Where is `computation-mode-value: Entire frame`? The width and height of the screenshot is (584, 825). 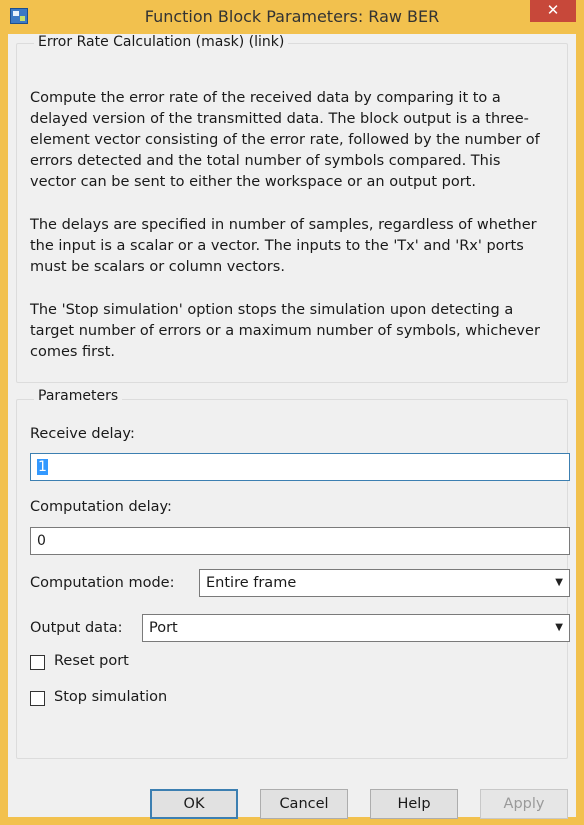 computation-mode-value: Entire frame is located at coordinates (251, 583).